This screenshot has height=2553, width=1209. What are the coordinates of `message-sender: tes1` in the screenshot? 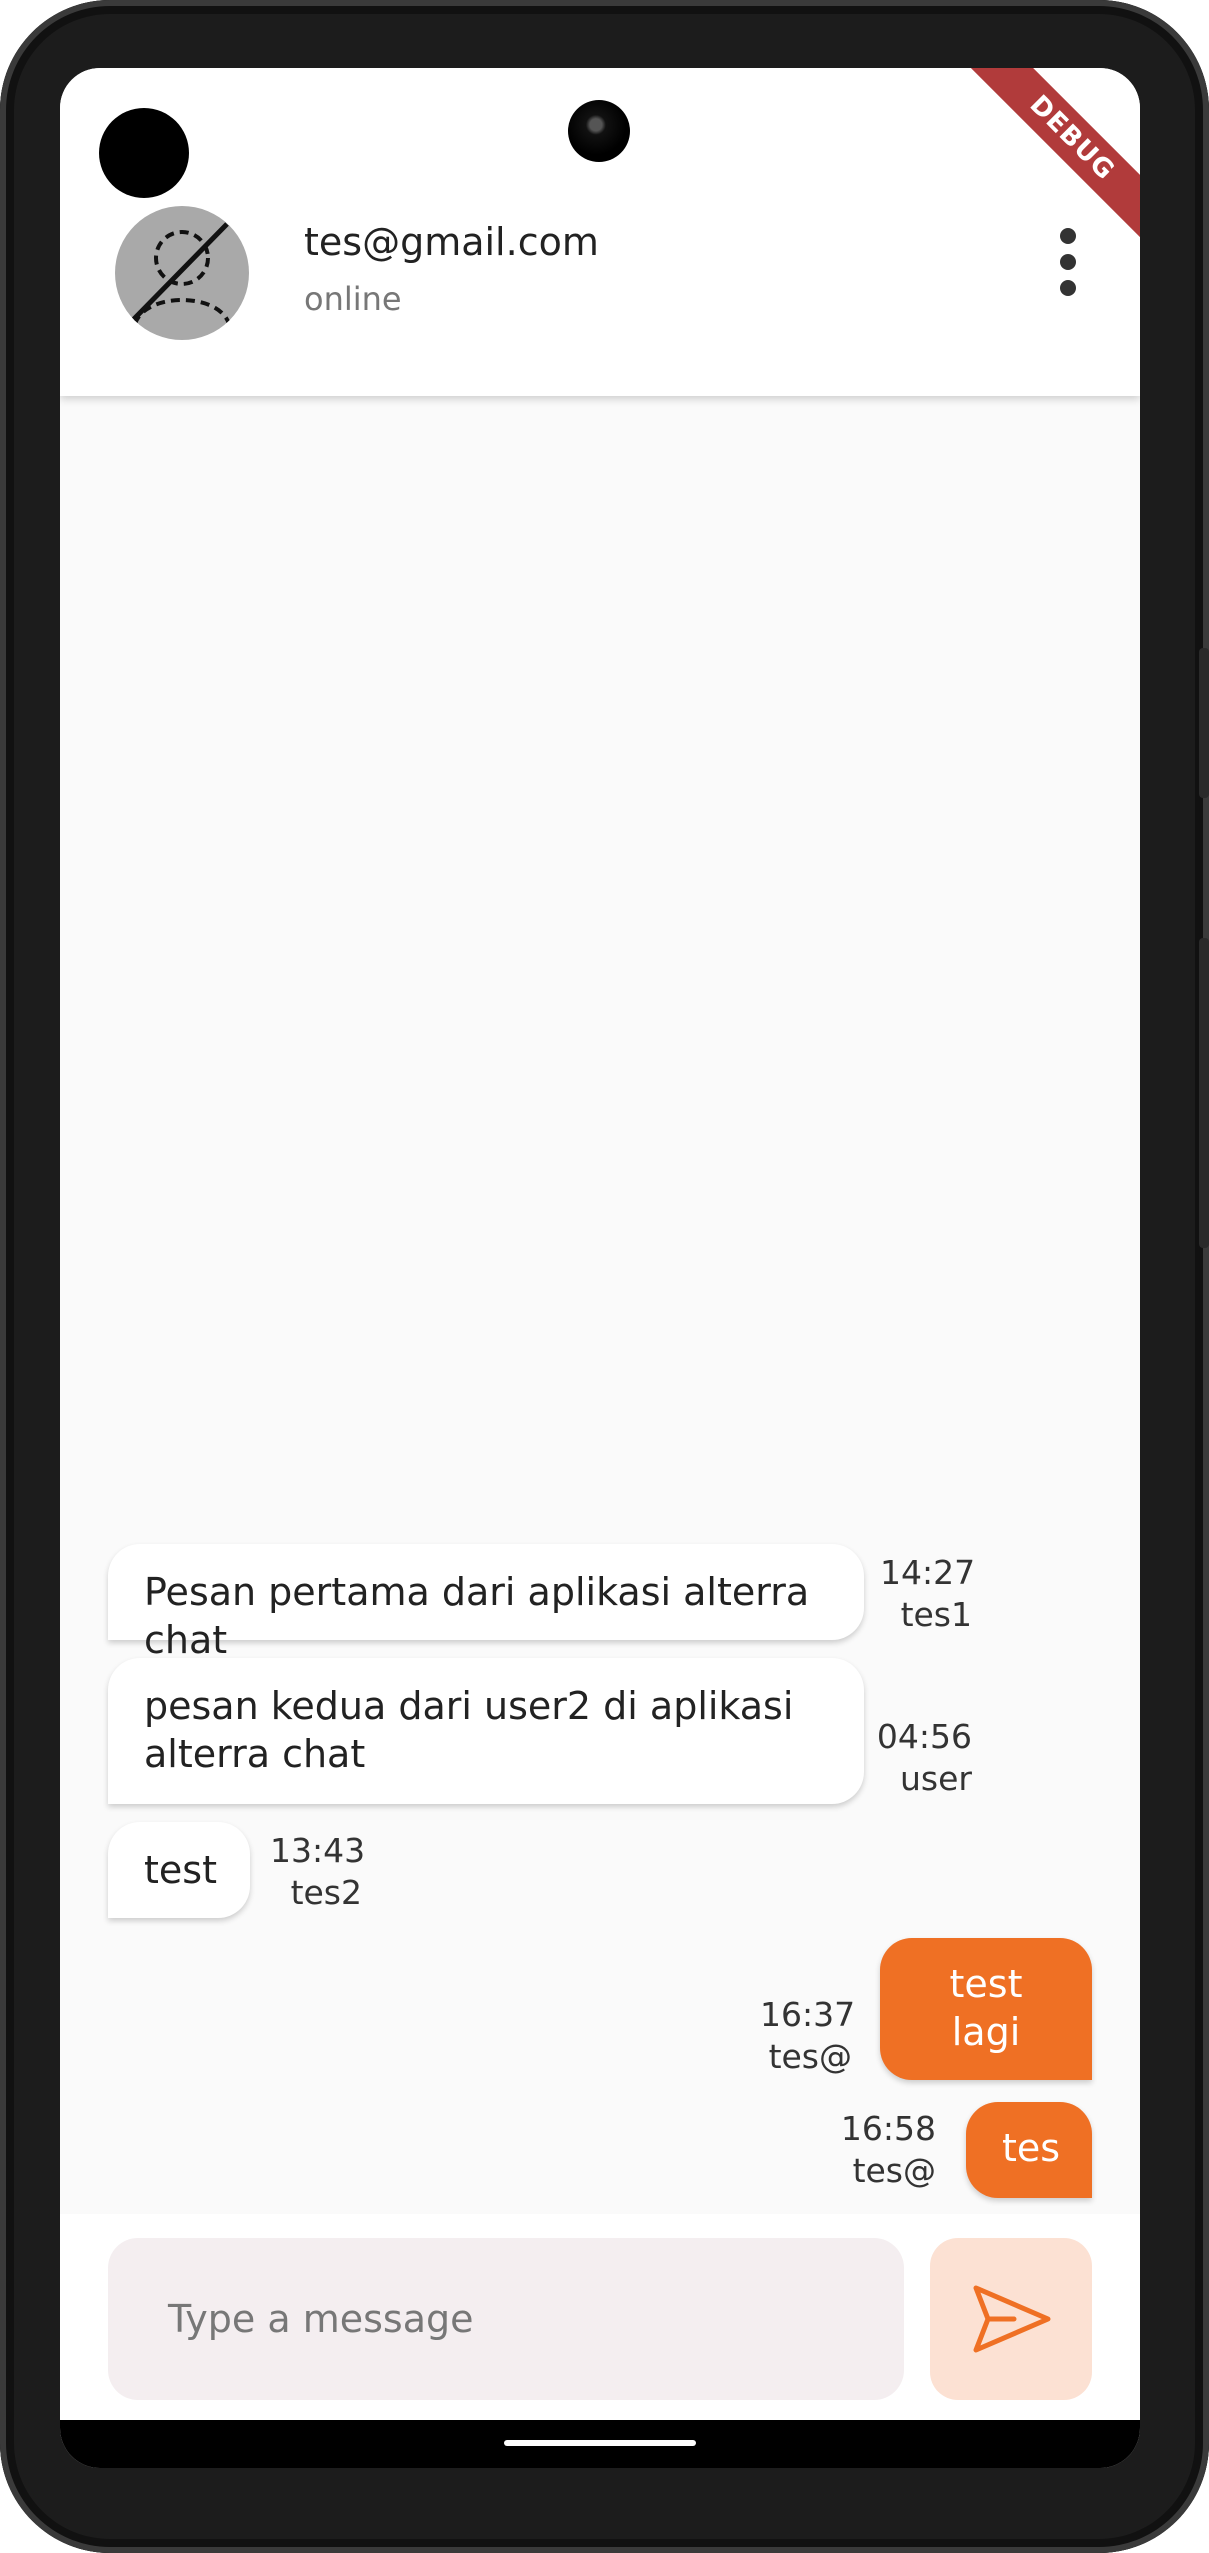 It's located at (936, 1614).